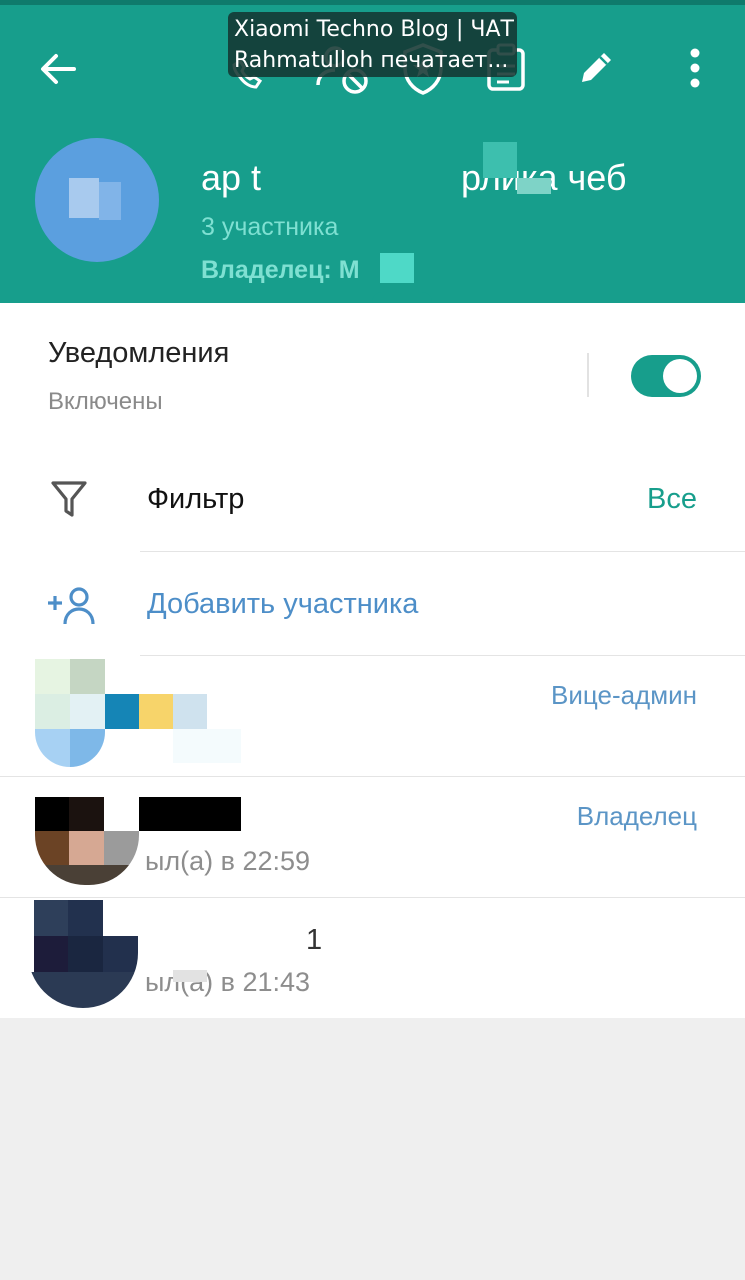 The height and width of the screenshot is (1280, 745). Describe the element at coordinates (314, 940) in the screenshot. I see `member-name-suffix: 1` at that location.